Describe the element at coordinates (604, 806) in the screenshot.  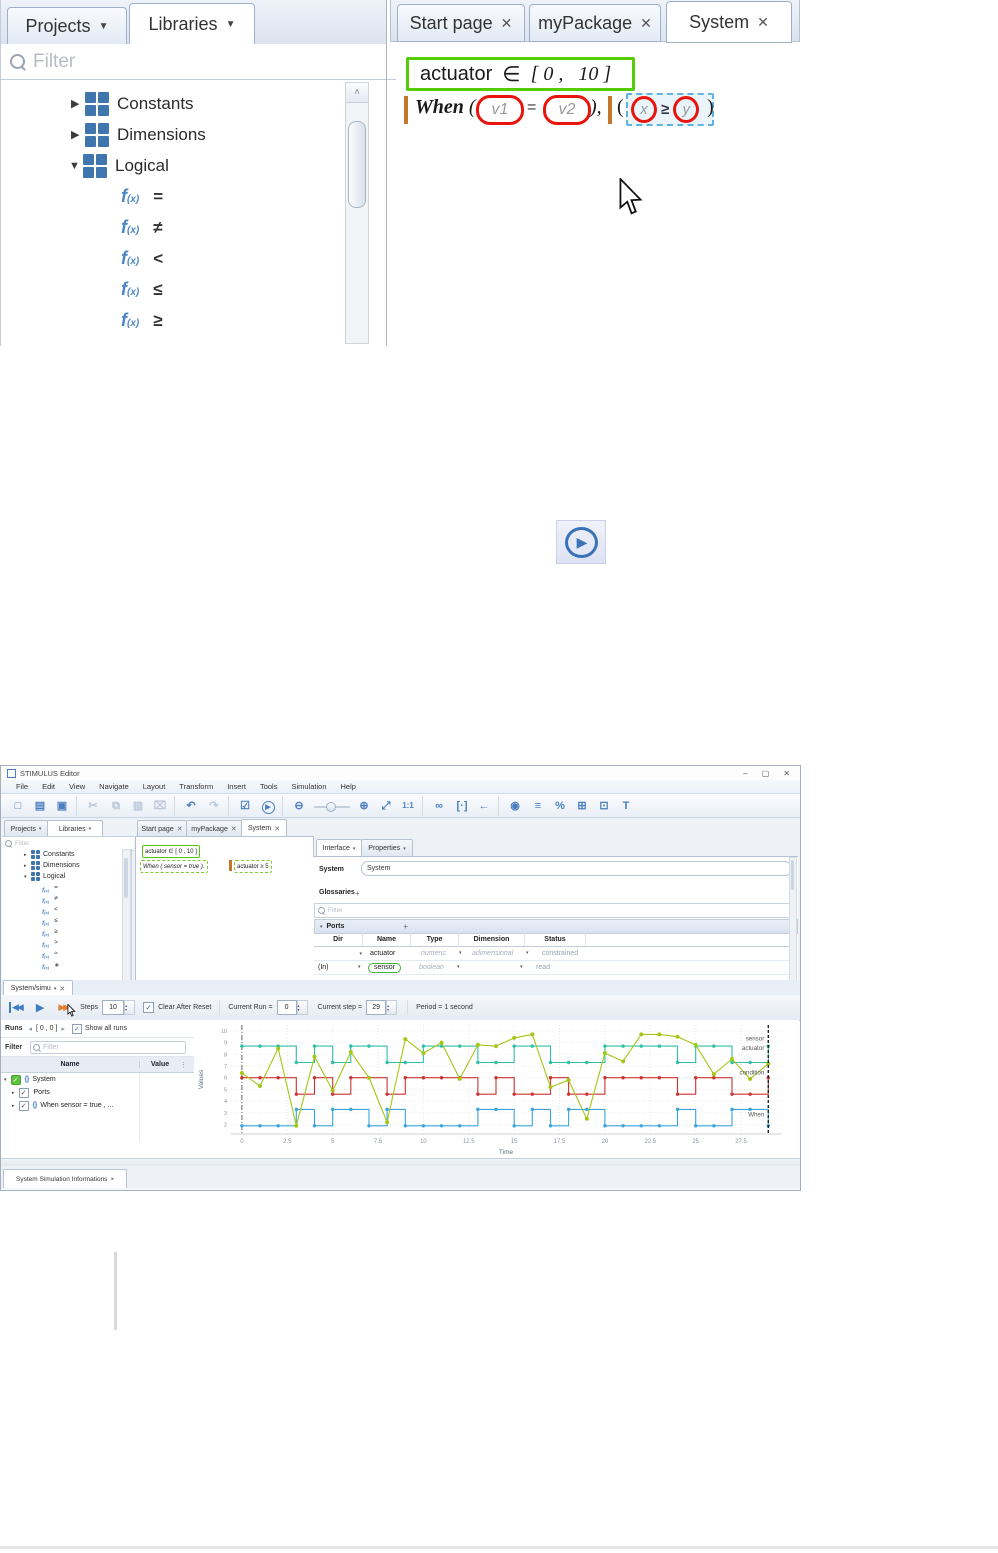
I see `layers-icon: ⊡` at that location.